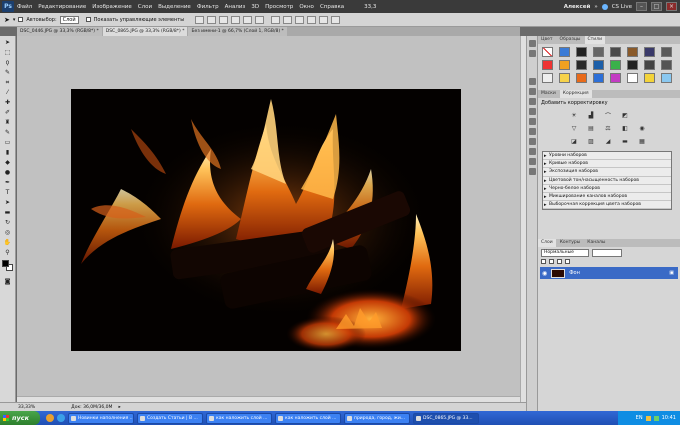 This screenshot has height=425, width=680. What do you see at coordinates (324, 19) in the screenshot?
I see `distribute-hcenter-icon` at bounding box center [324, 19].